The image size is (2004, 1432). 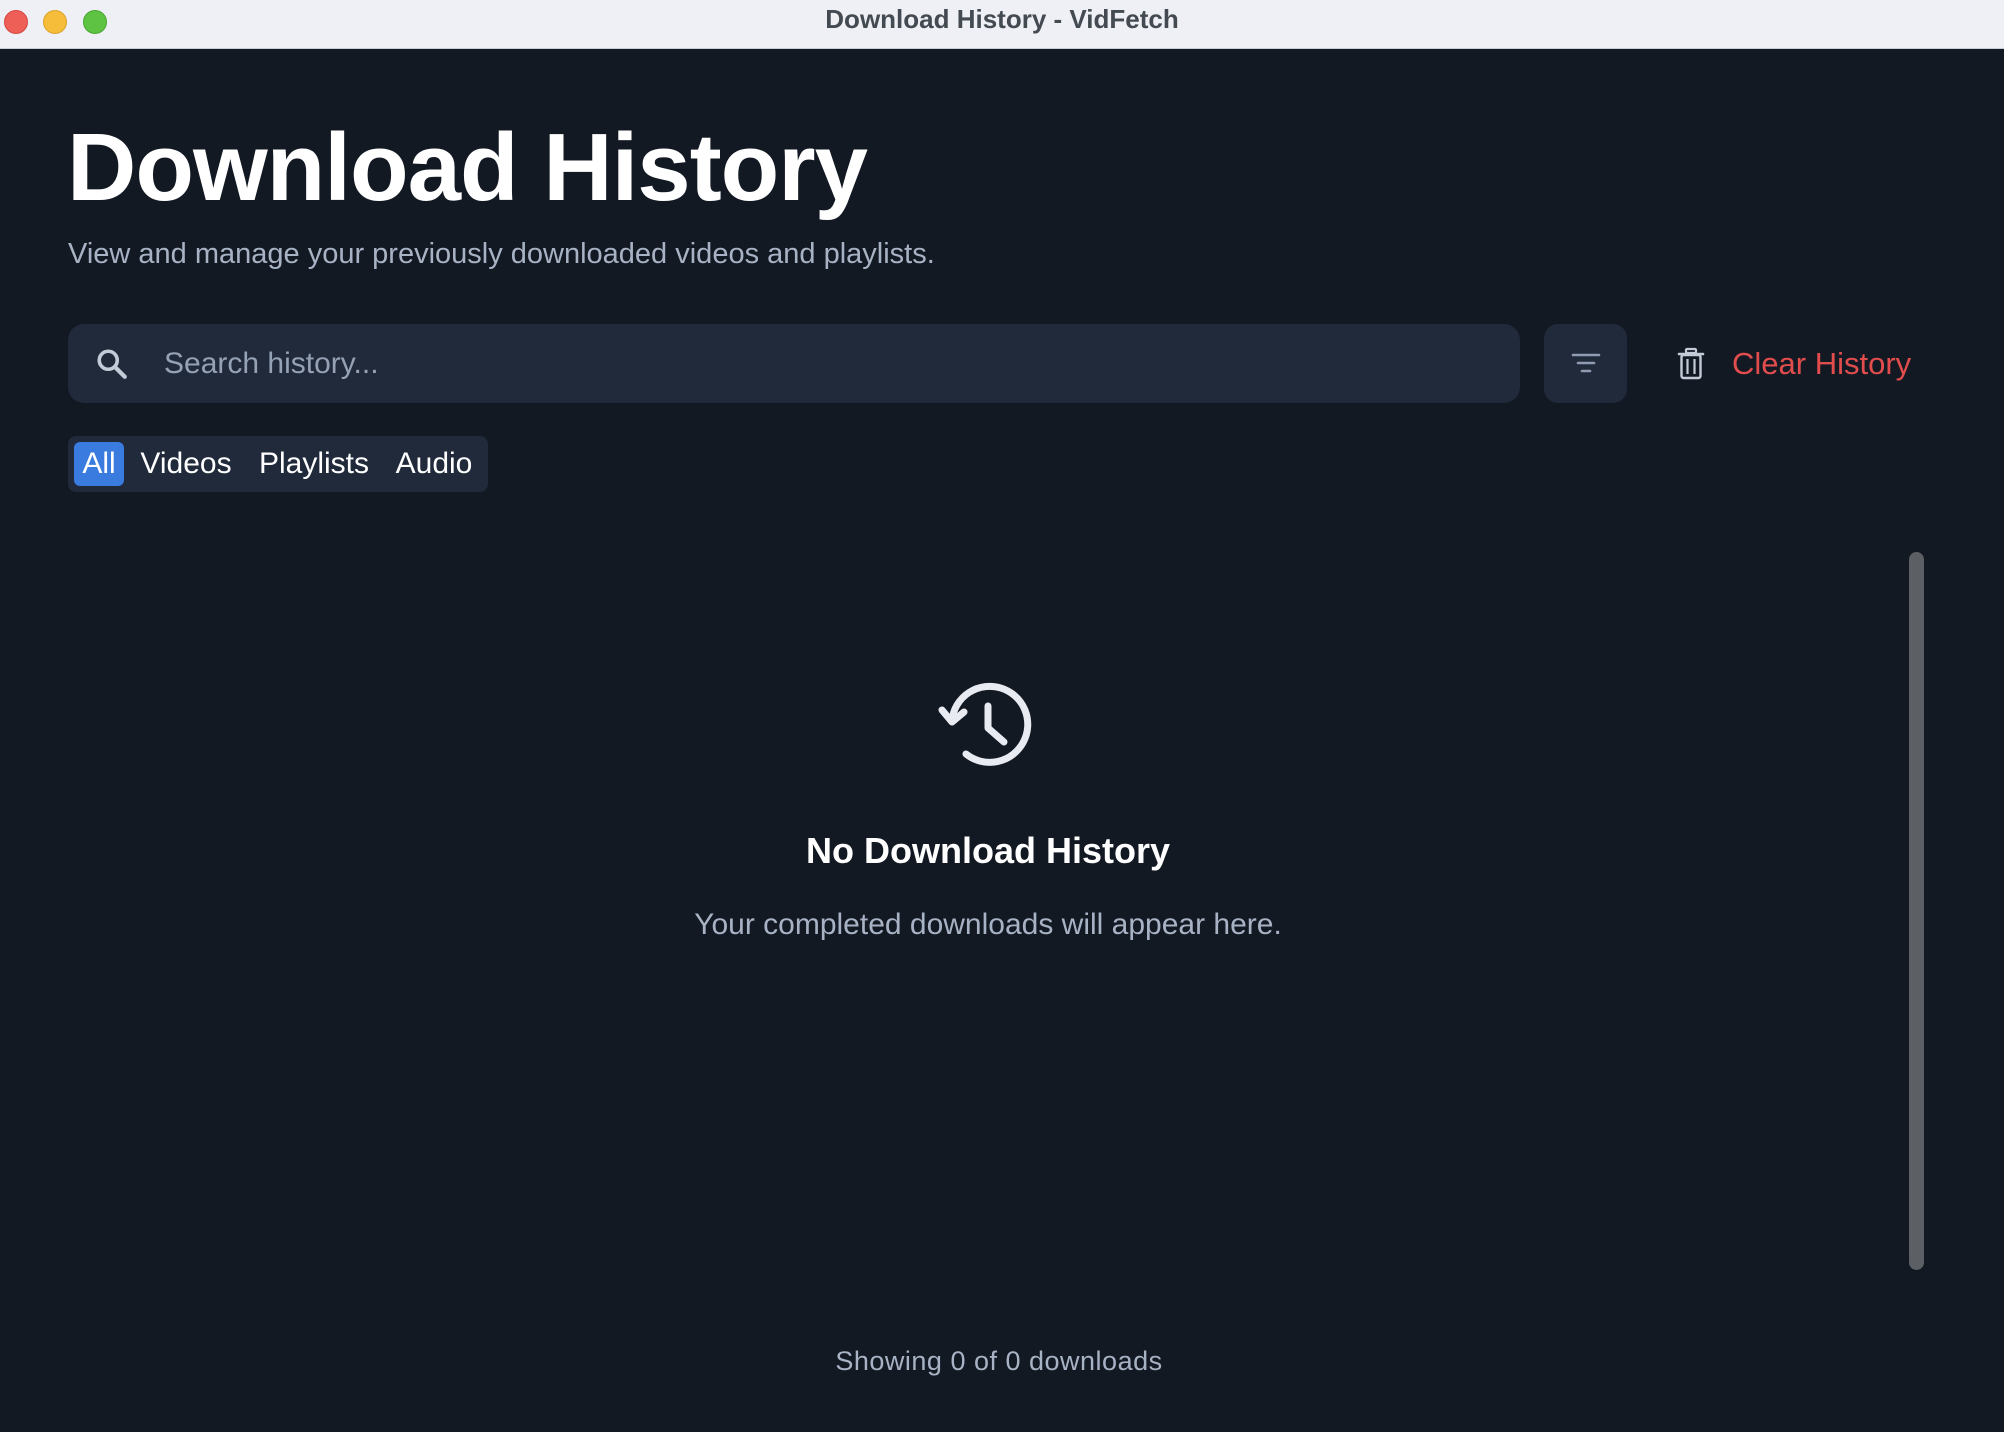 What do you see at coordinates (1002, 19) in the screenshot?
I see `window-title: Download History - VidFetch` at bounding box center [1002, 19].